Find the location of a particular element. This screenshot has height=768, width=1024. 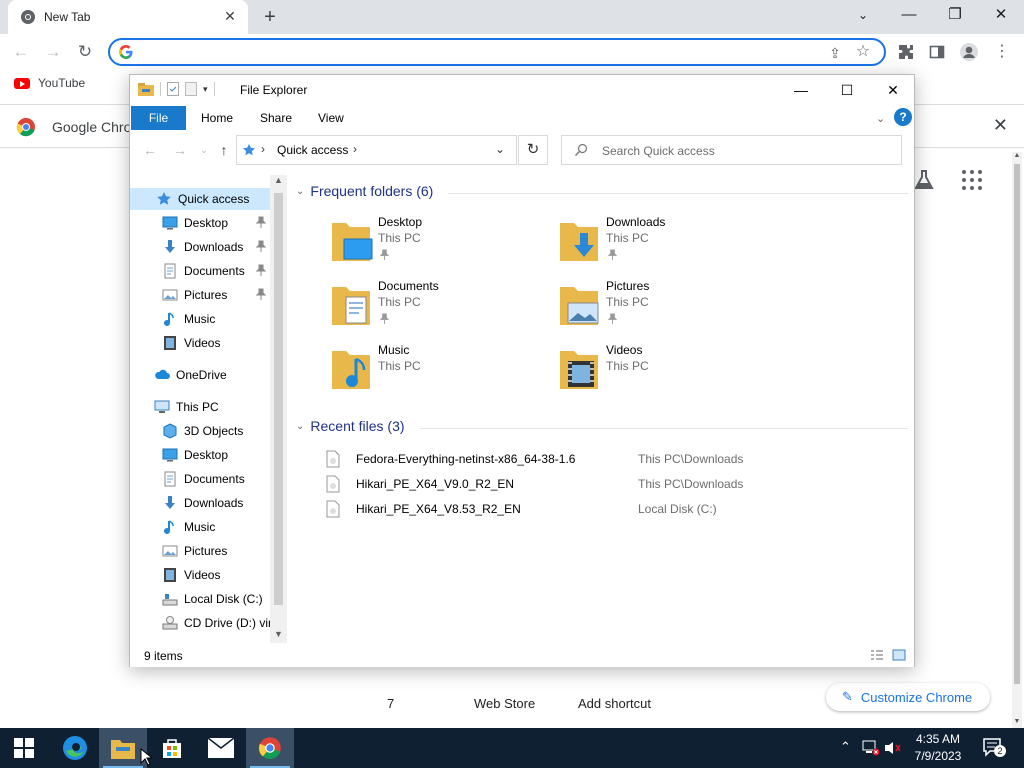

explorer-minimize-button: — is located at coordinates (801, 90).